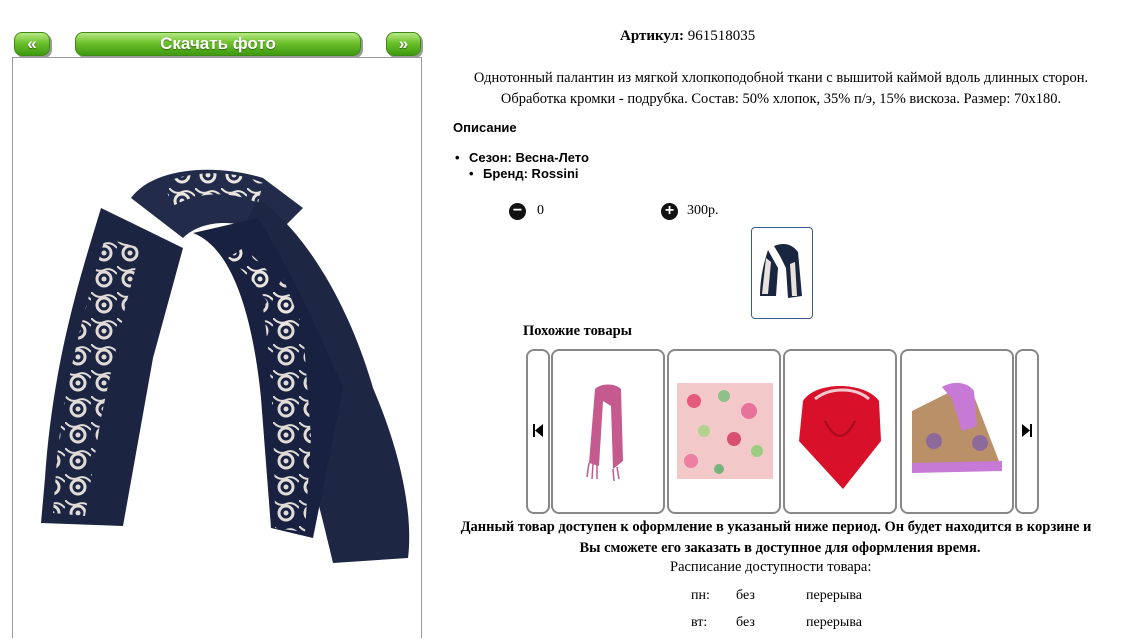 This screenshot has height=643, width=1126. What do you see at coordinates (517, 211) in the screenshot?
I see `minus-icon: −` at bounding box center [517, 211].